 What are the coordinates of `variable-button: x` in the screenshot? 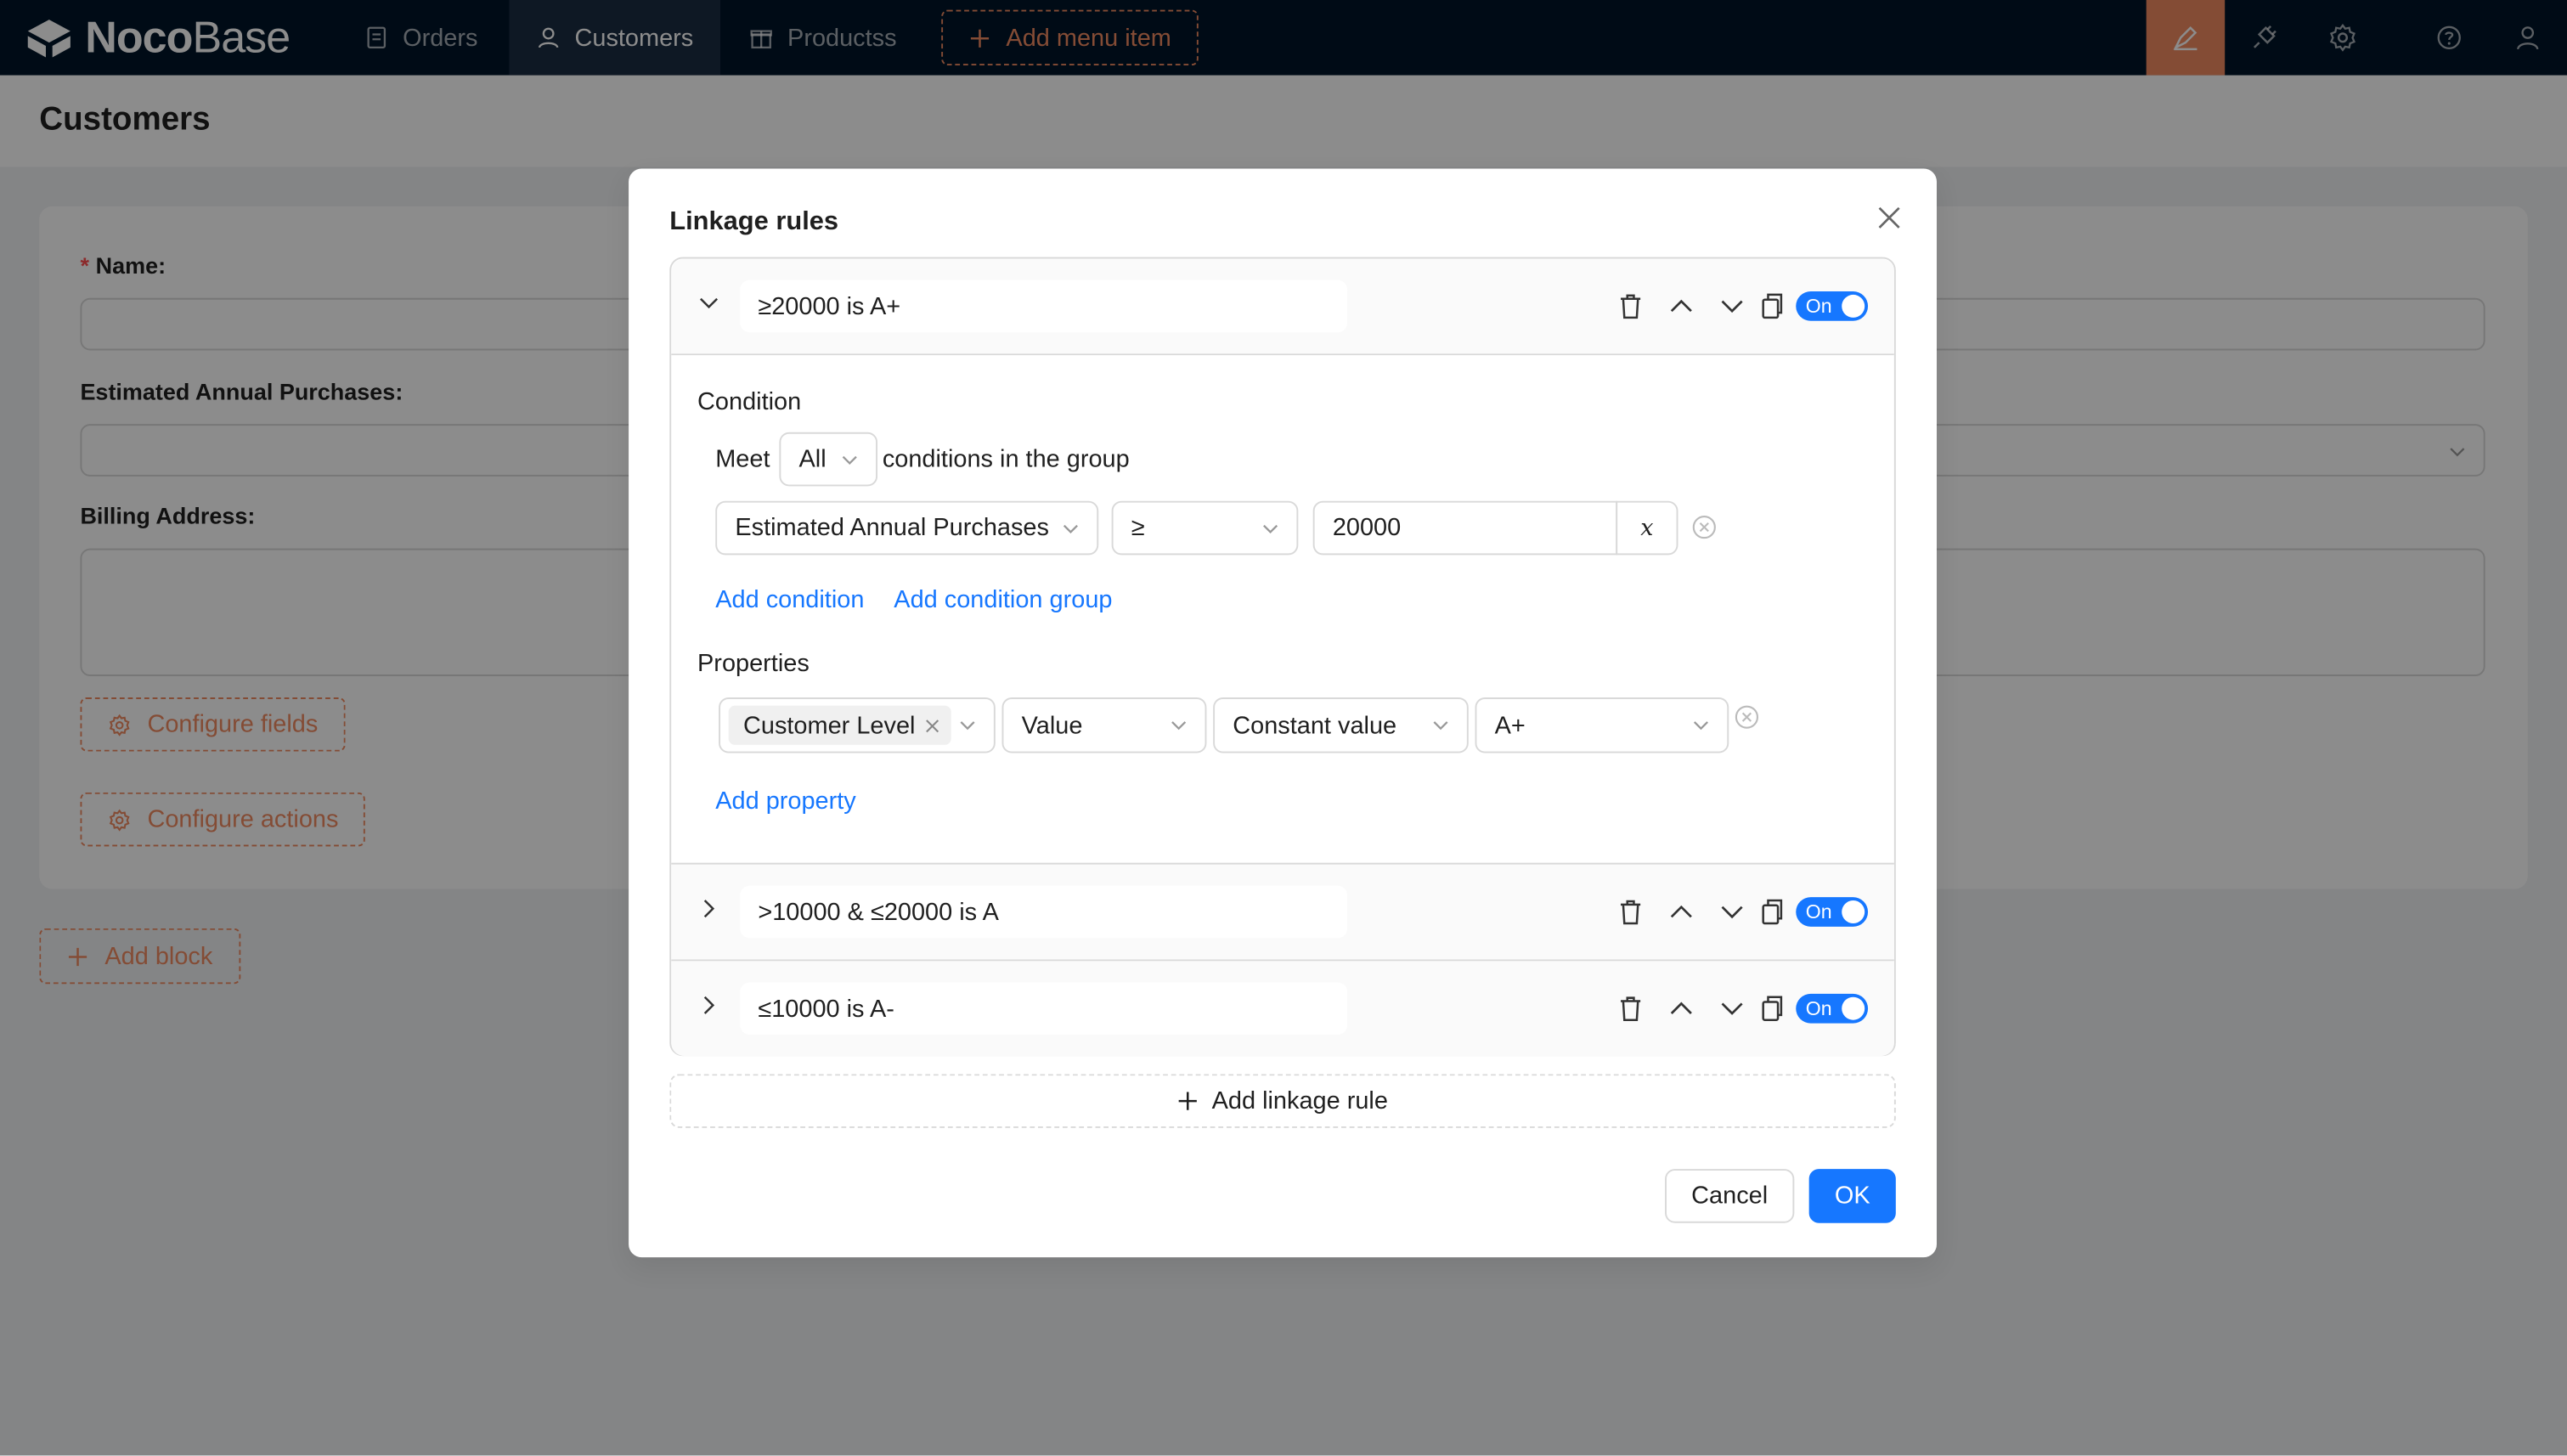 It's located at (1647, 528).